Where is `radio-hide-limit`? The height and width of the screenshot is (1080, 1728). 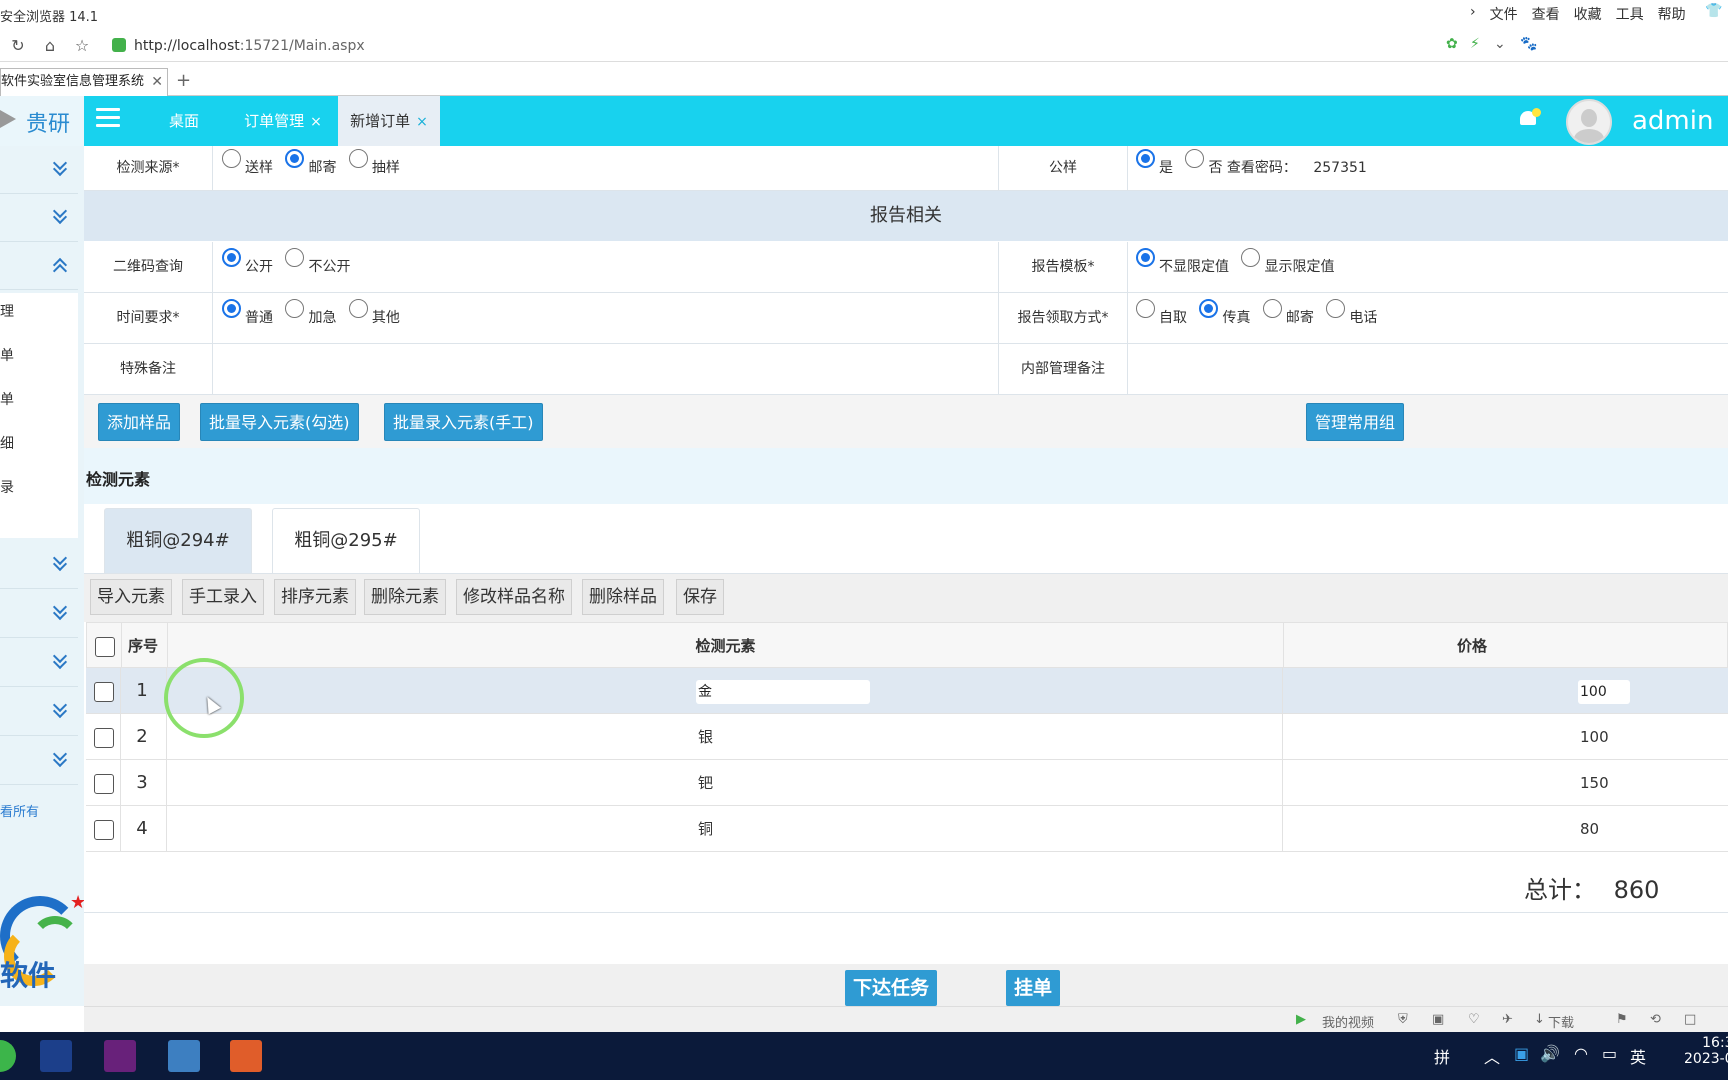
radio-hide-limit is located at coordinates (1145, 257).